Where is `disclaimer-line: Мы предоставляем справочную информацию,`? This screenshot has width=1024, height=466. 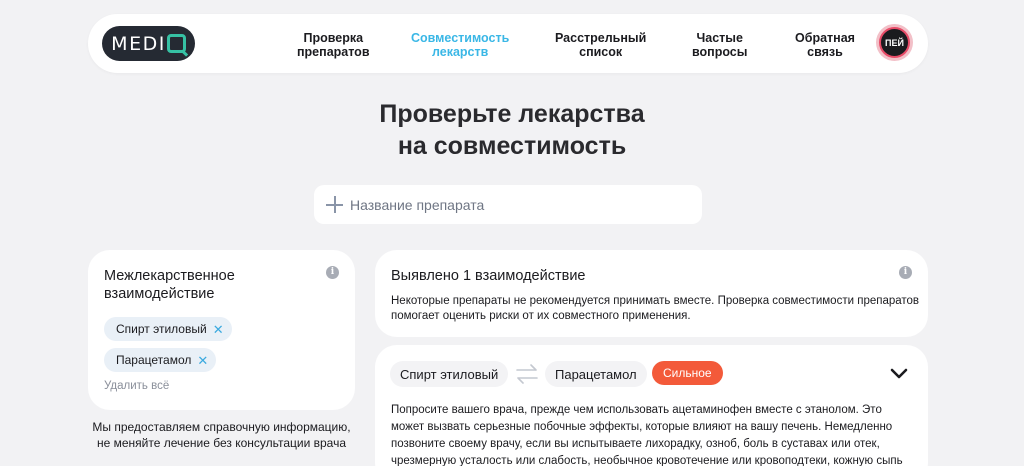
disclaimer-line: Мы предоставляем справочную информацию, is located at coordinates (221, 427).